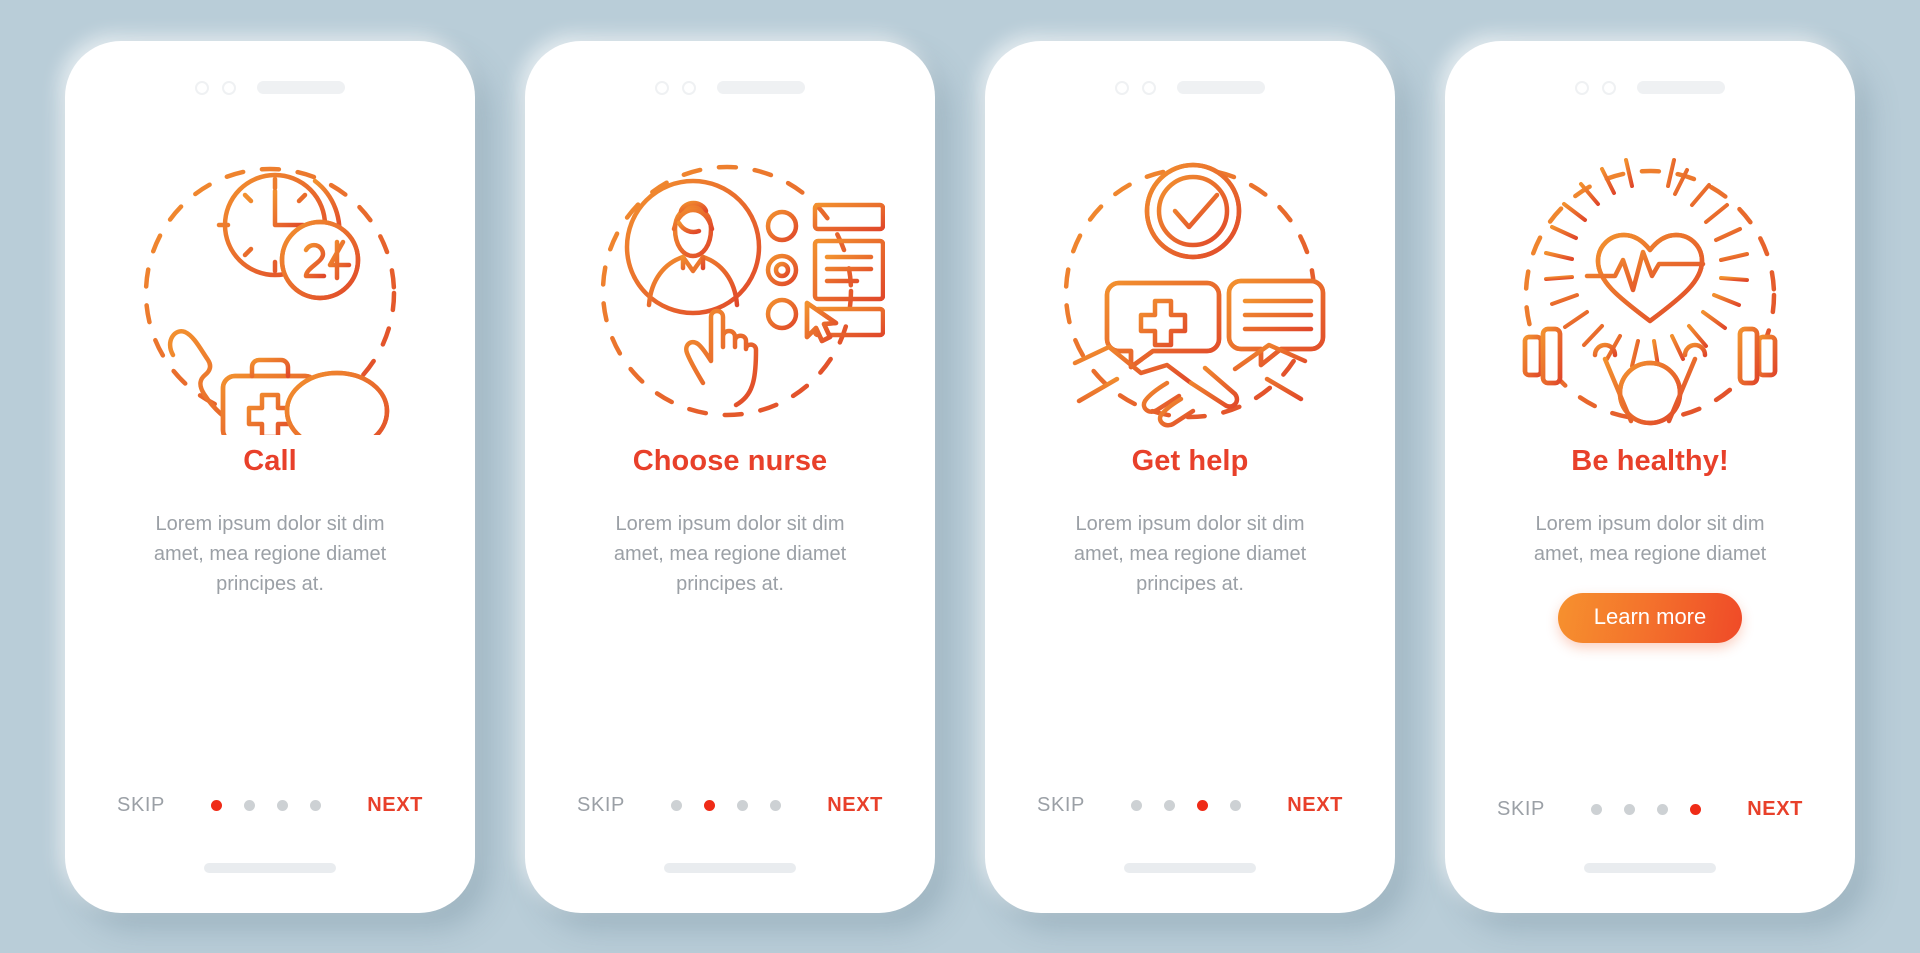 The image size is (1920, 953). Describe the element at coordinates (1650, 460) in the screenshot. I see `page-title: Be healthy!` at that location.